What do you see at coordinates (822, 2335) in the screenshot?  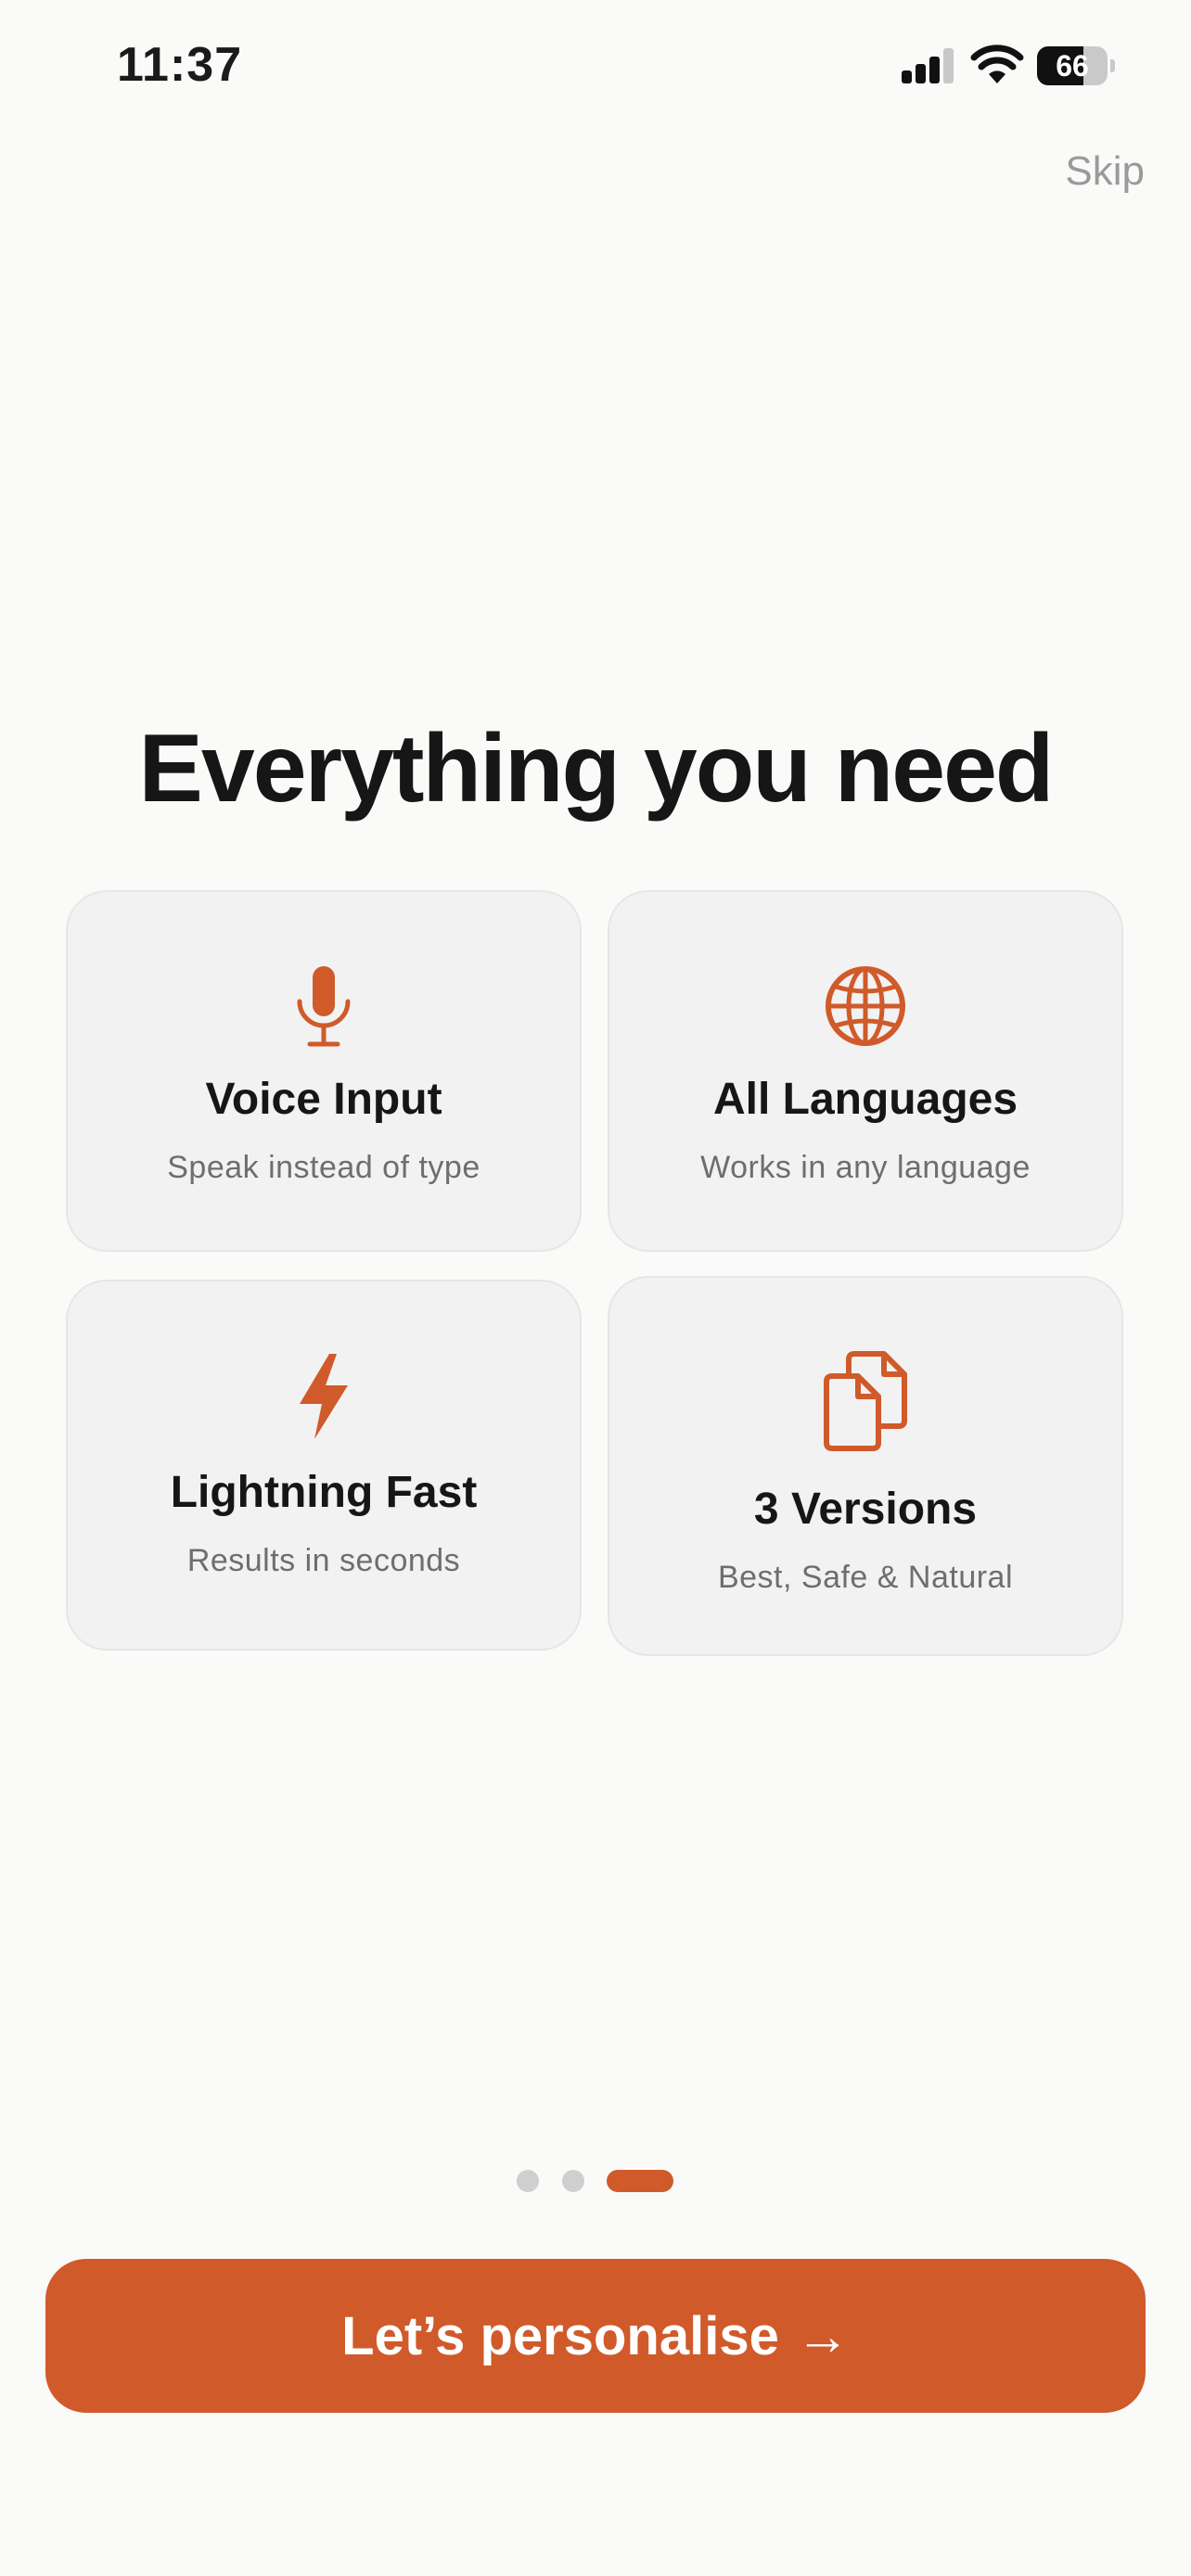 I see `arrow-right-icon: →` at bounding box center [822, 2335].